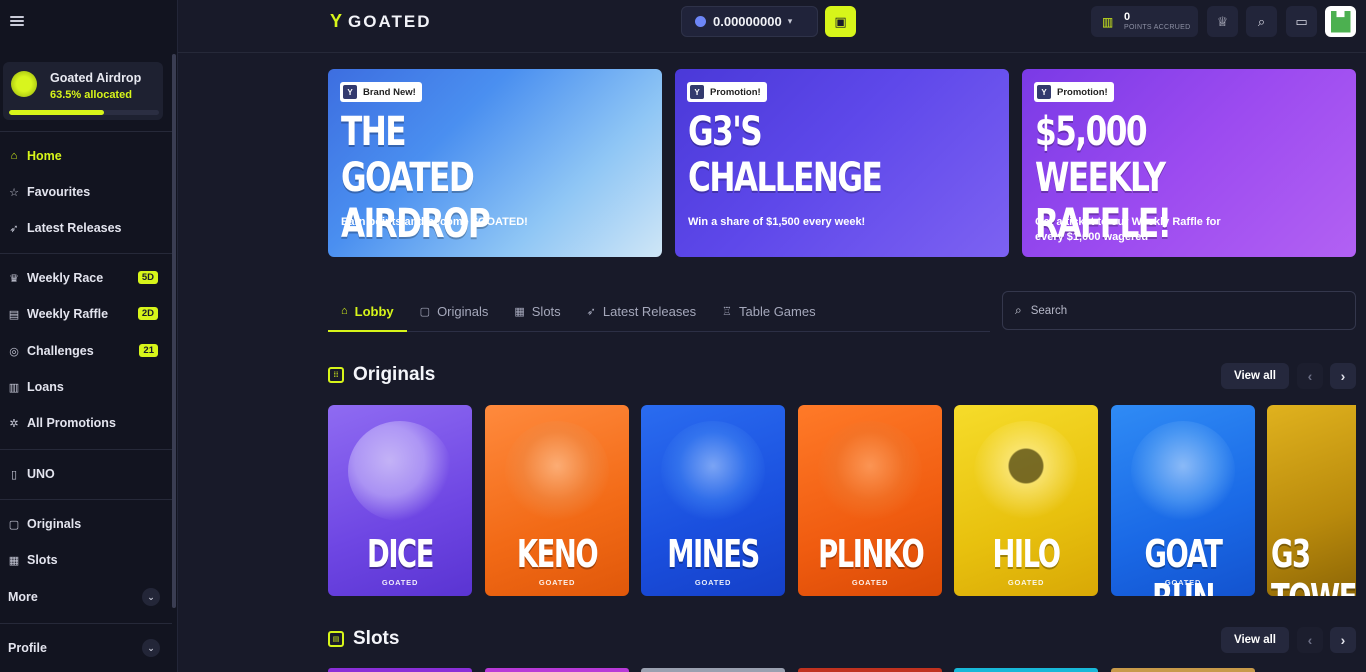  Describe the element at coordinates (14, 351) in the screenshot. I see `target-icon: ◎` at that location.